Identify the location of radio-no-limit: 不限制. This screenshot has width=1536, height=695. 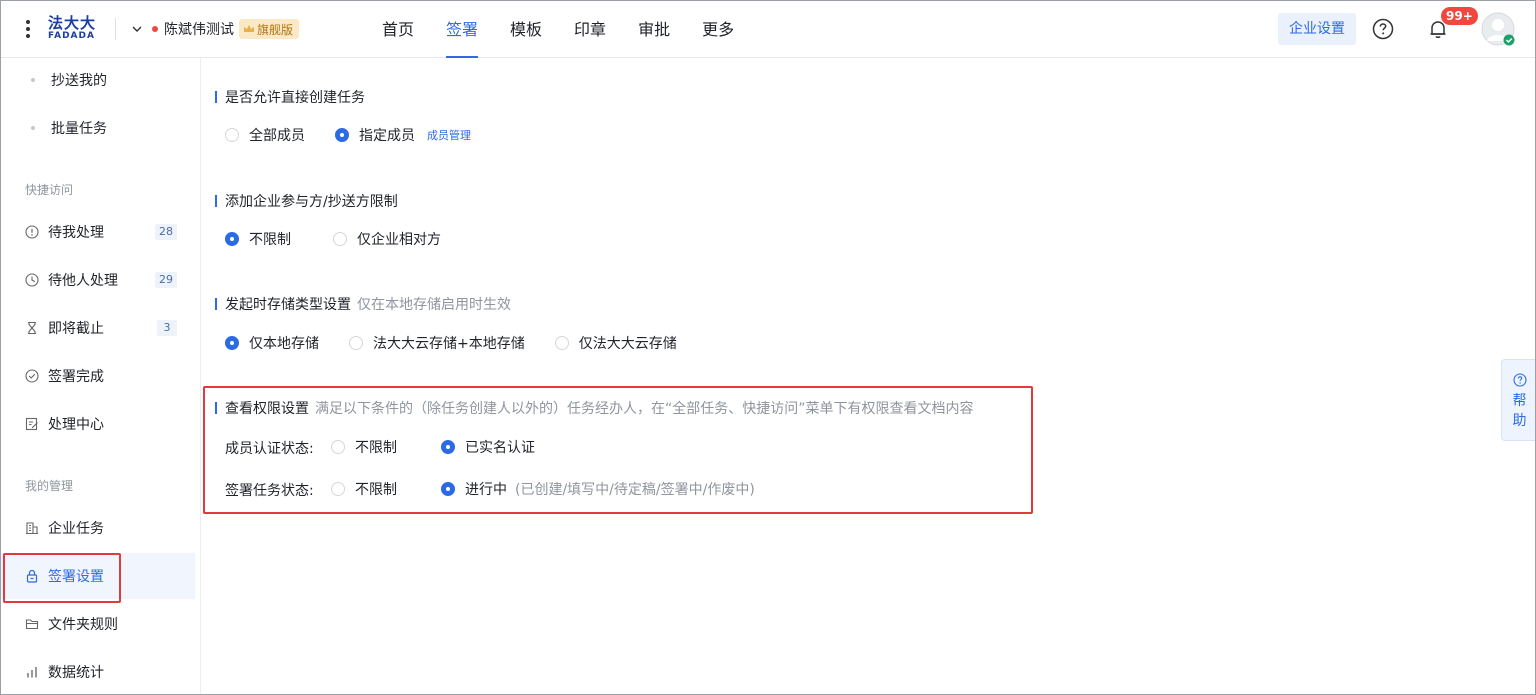
(258, 239).